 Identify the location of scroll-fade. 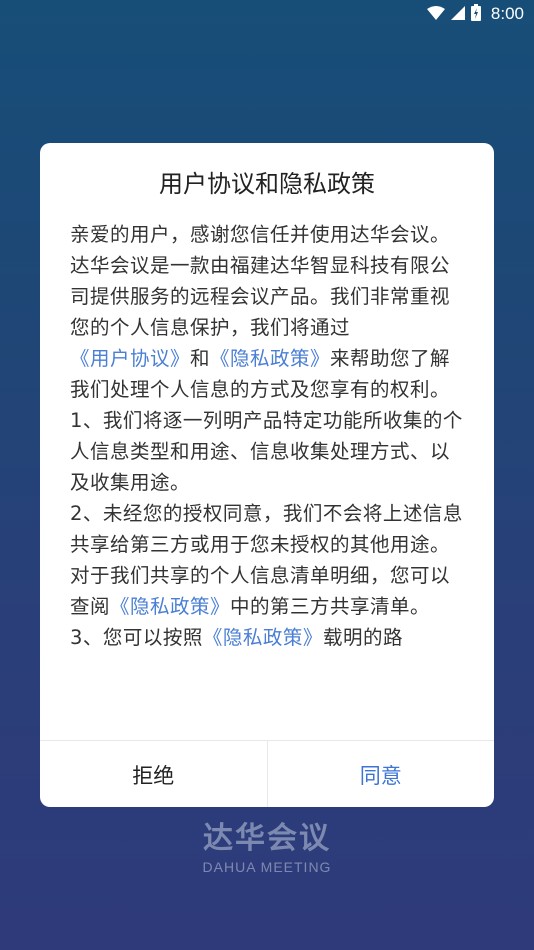
(267, 725).